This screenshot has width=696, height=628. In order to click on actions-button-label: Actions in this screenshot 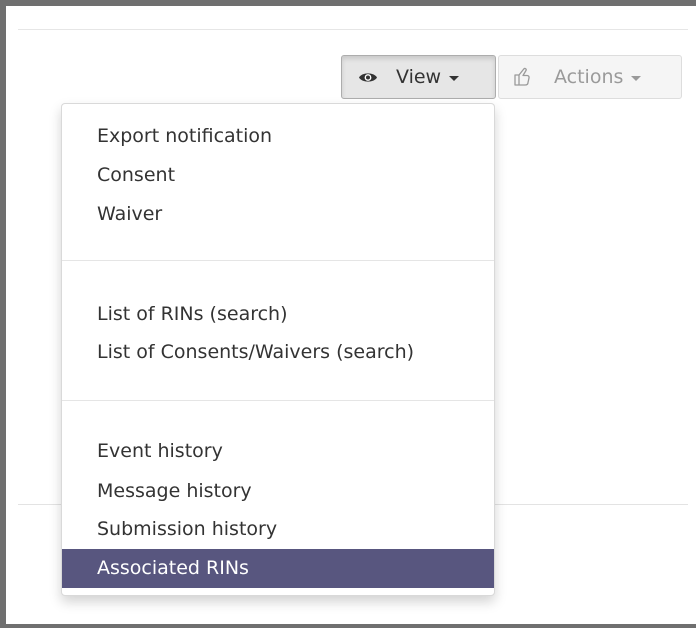, I will do `click(589, 77)`.